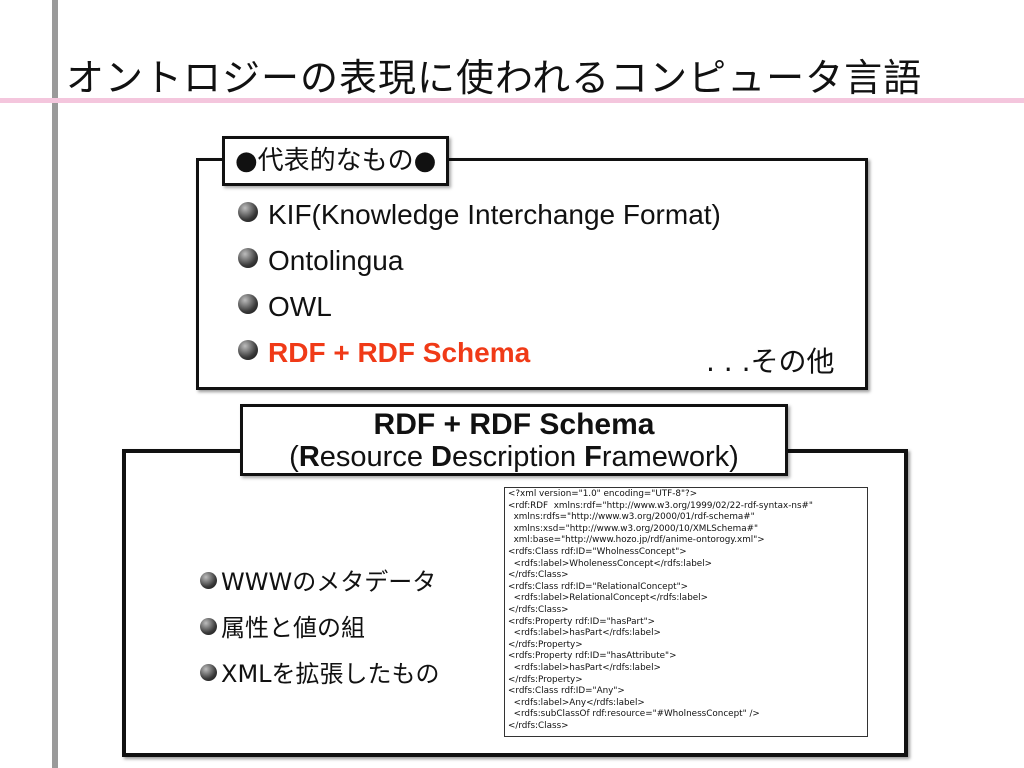  Describe the element at coordinates (514, 424) in the screenshot. I see `rdf-heading: RDF + RDF Schema` at that location.